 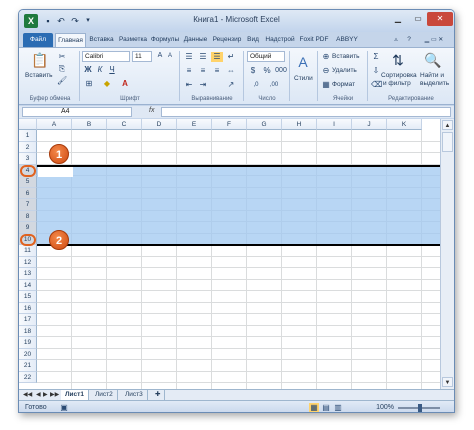 What do you see at coordinates (326, 57) in the screenshot?
I see `insert-cells-icon: ⊕` at bounding box center [326, 57].